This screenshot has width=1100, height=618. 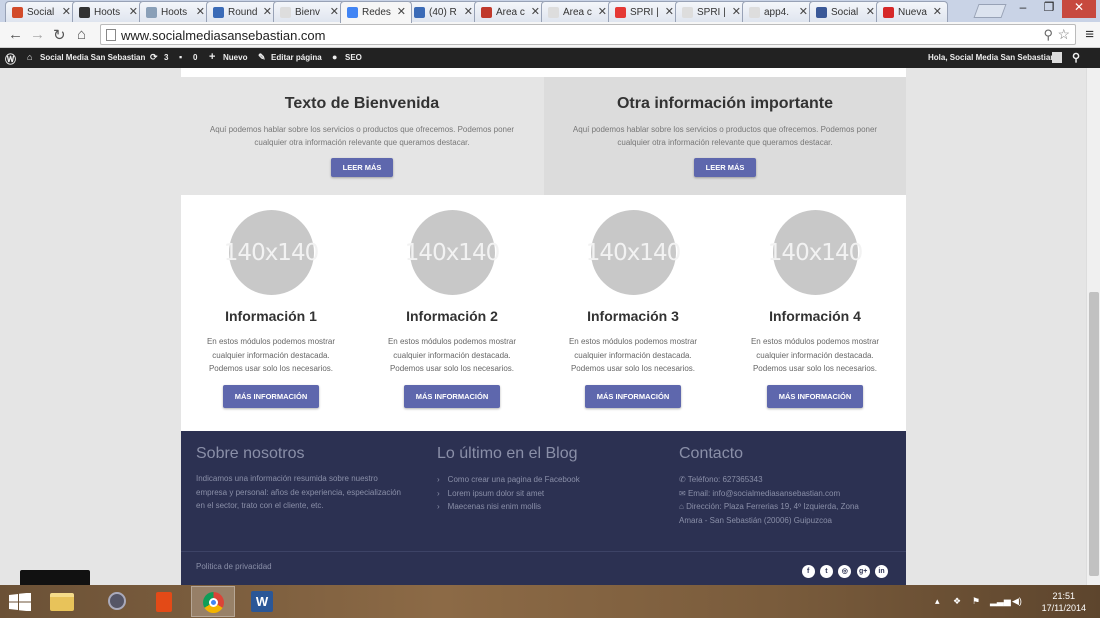 What do you see at coordinates (55, 577) in the screenshot?
I see `floating-widget` at bounding box center [55, 577].